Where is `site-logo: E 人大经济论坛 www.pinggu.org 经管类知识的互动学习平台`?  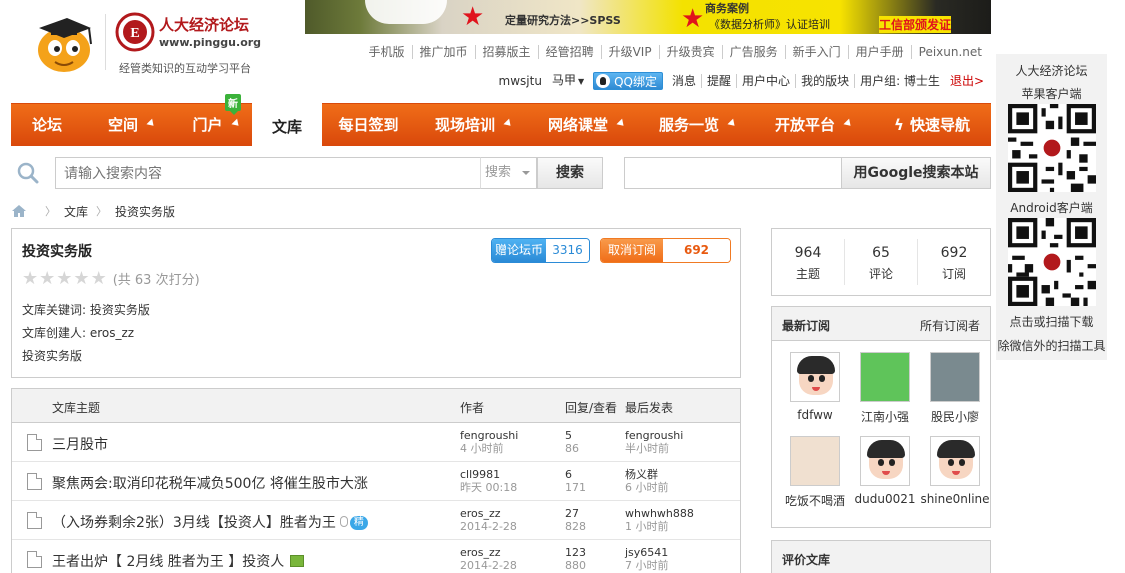
site-logo: E 人大经济论坛 www.pinggu.org 经管类知识的互动学习平台 is located at coordinates (148, 43).